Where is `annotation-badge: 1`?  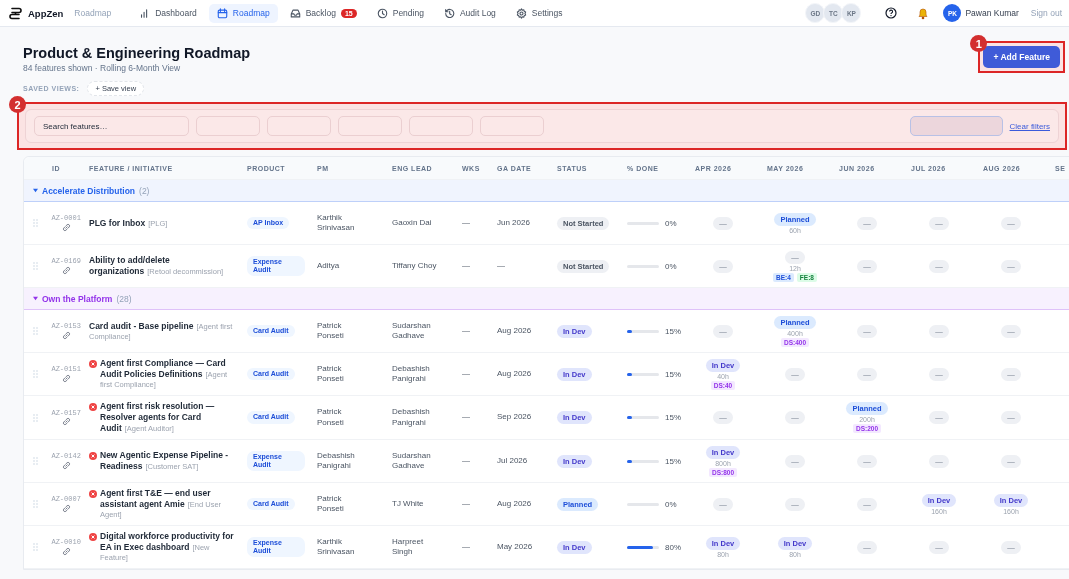 annotation-badge: 1 is located at coordinates (979, 43).